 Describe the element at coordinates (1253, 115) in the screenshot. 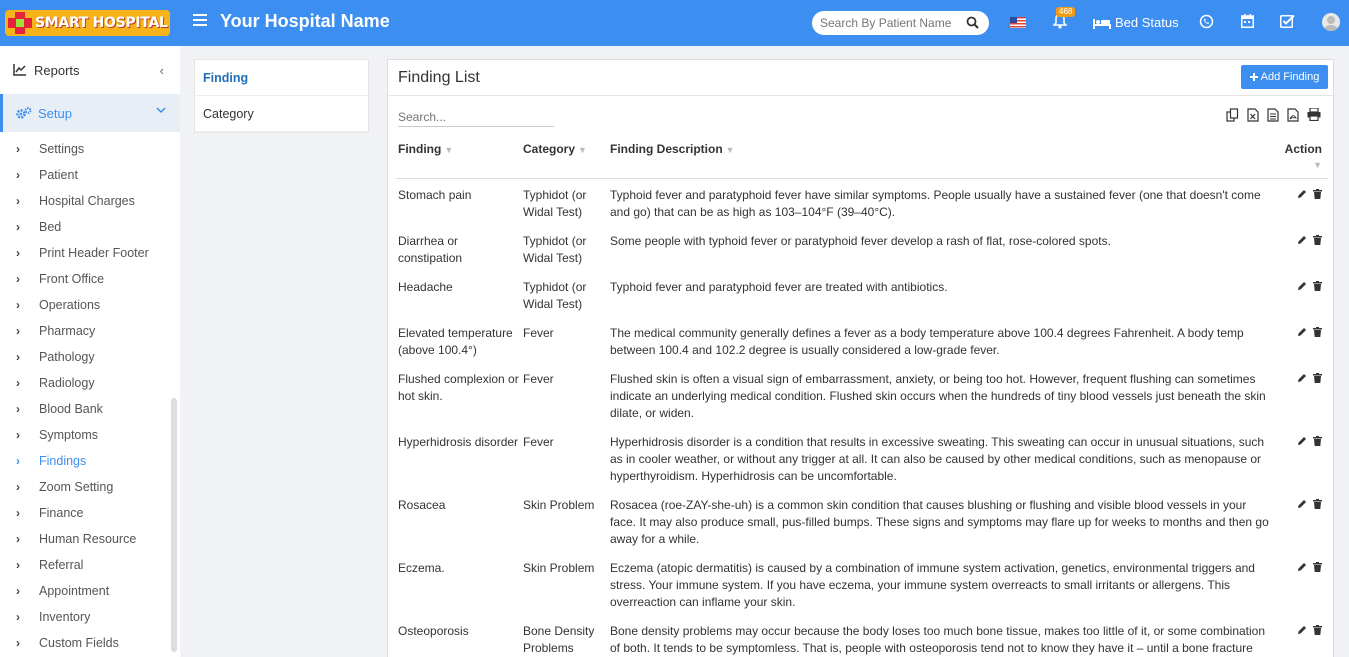

I see `excel-icon` at that location.